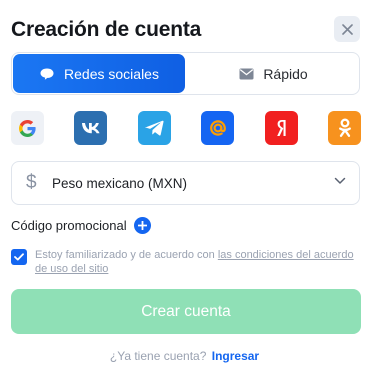 This screenshot has height=384, width=369. What do you see at coordinates (285, 73) in the screenshot?
I see `tab-quick-label: Rápido` at bounding box center [285, 73].